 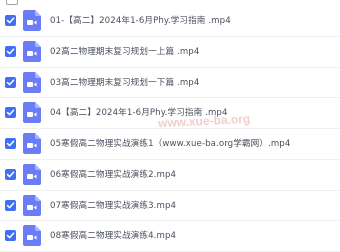 I want to click on file-name: 07寒假高二物理实战演练3.mp4, so click(x=113, y=205).